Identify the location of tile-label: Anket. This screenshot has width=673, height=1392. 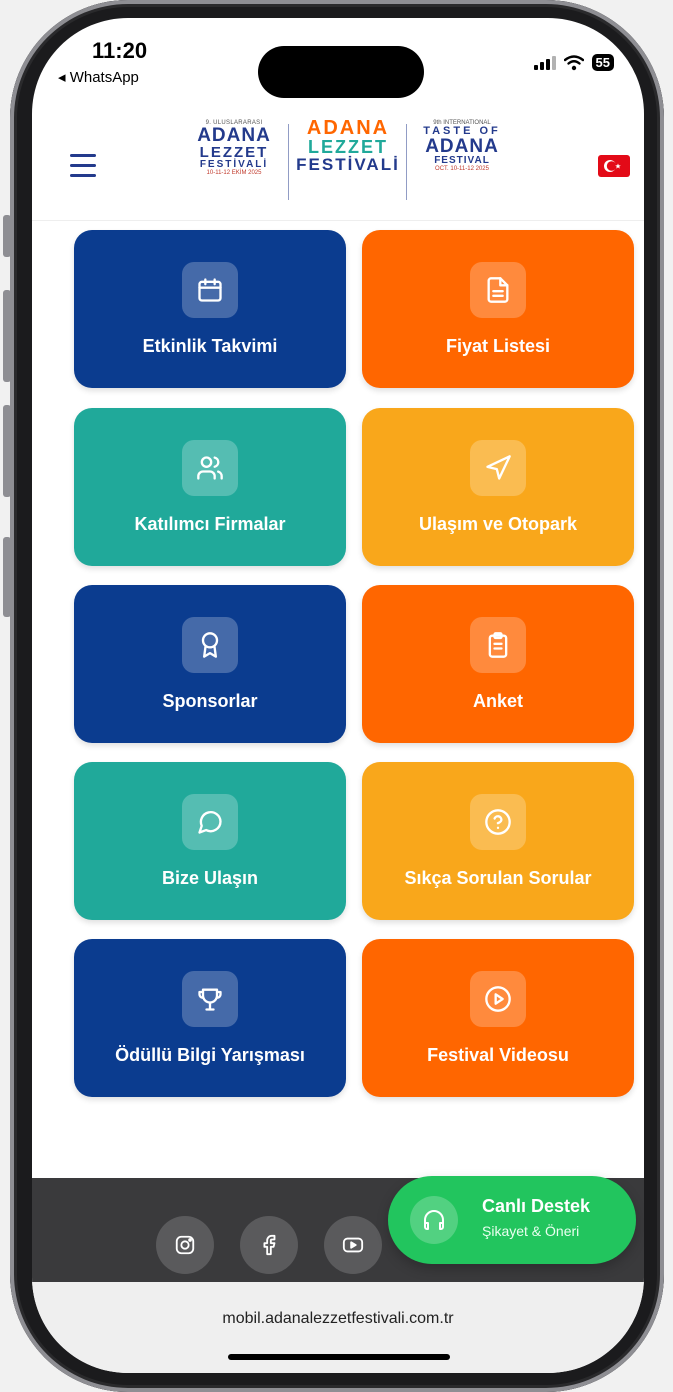
(497, 700).